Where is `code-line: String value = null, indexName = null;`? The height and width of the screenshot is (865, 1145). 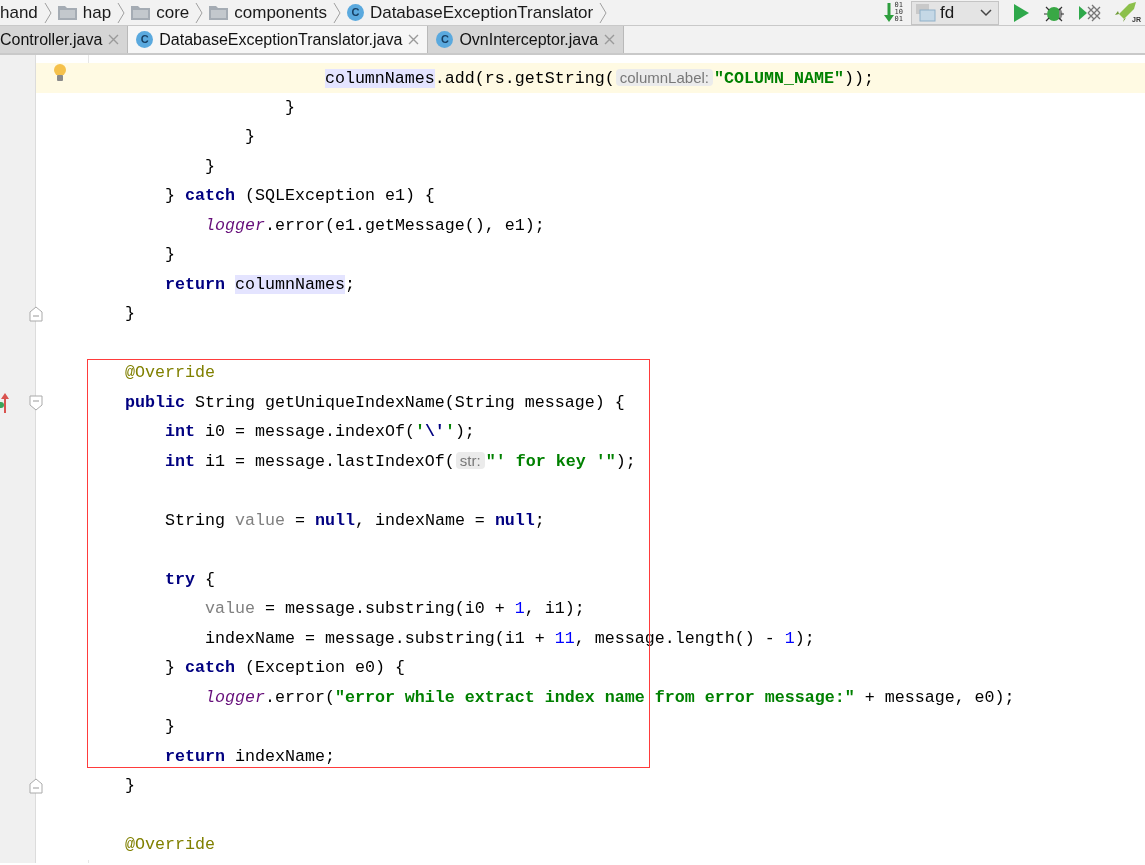
code-line: String value = null, indexName = null; is located at coordinates (354, 520).